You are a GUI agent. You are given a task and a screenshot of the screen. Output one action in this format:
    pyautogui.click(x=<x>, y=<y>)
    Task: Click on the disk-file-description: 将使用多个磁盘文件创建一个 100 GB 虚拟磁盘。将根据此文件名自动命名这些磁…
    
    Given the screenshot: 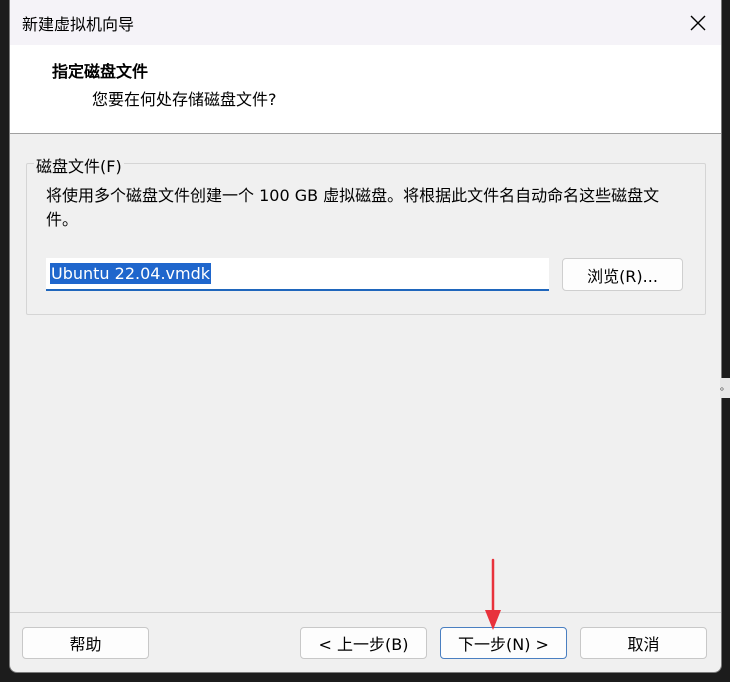 What is the action you would take?
    pyautogui.click(x=353, y=207)
    